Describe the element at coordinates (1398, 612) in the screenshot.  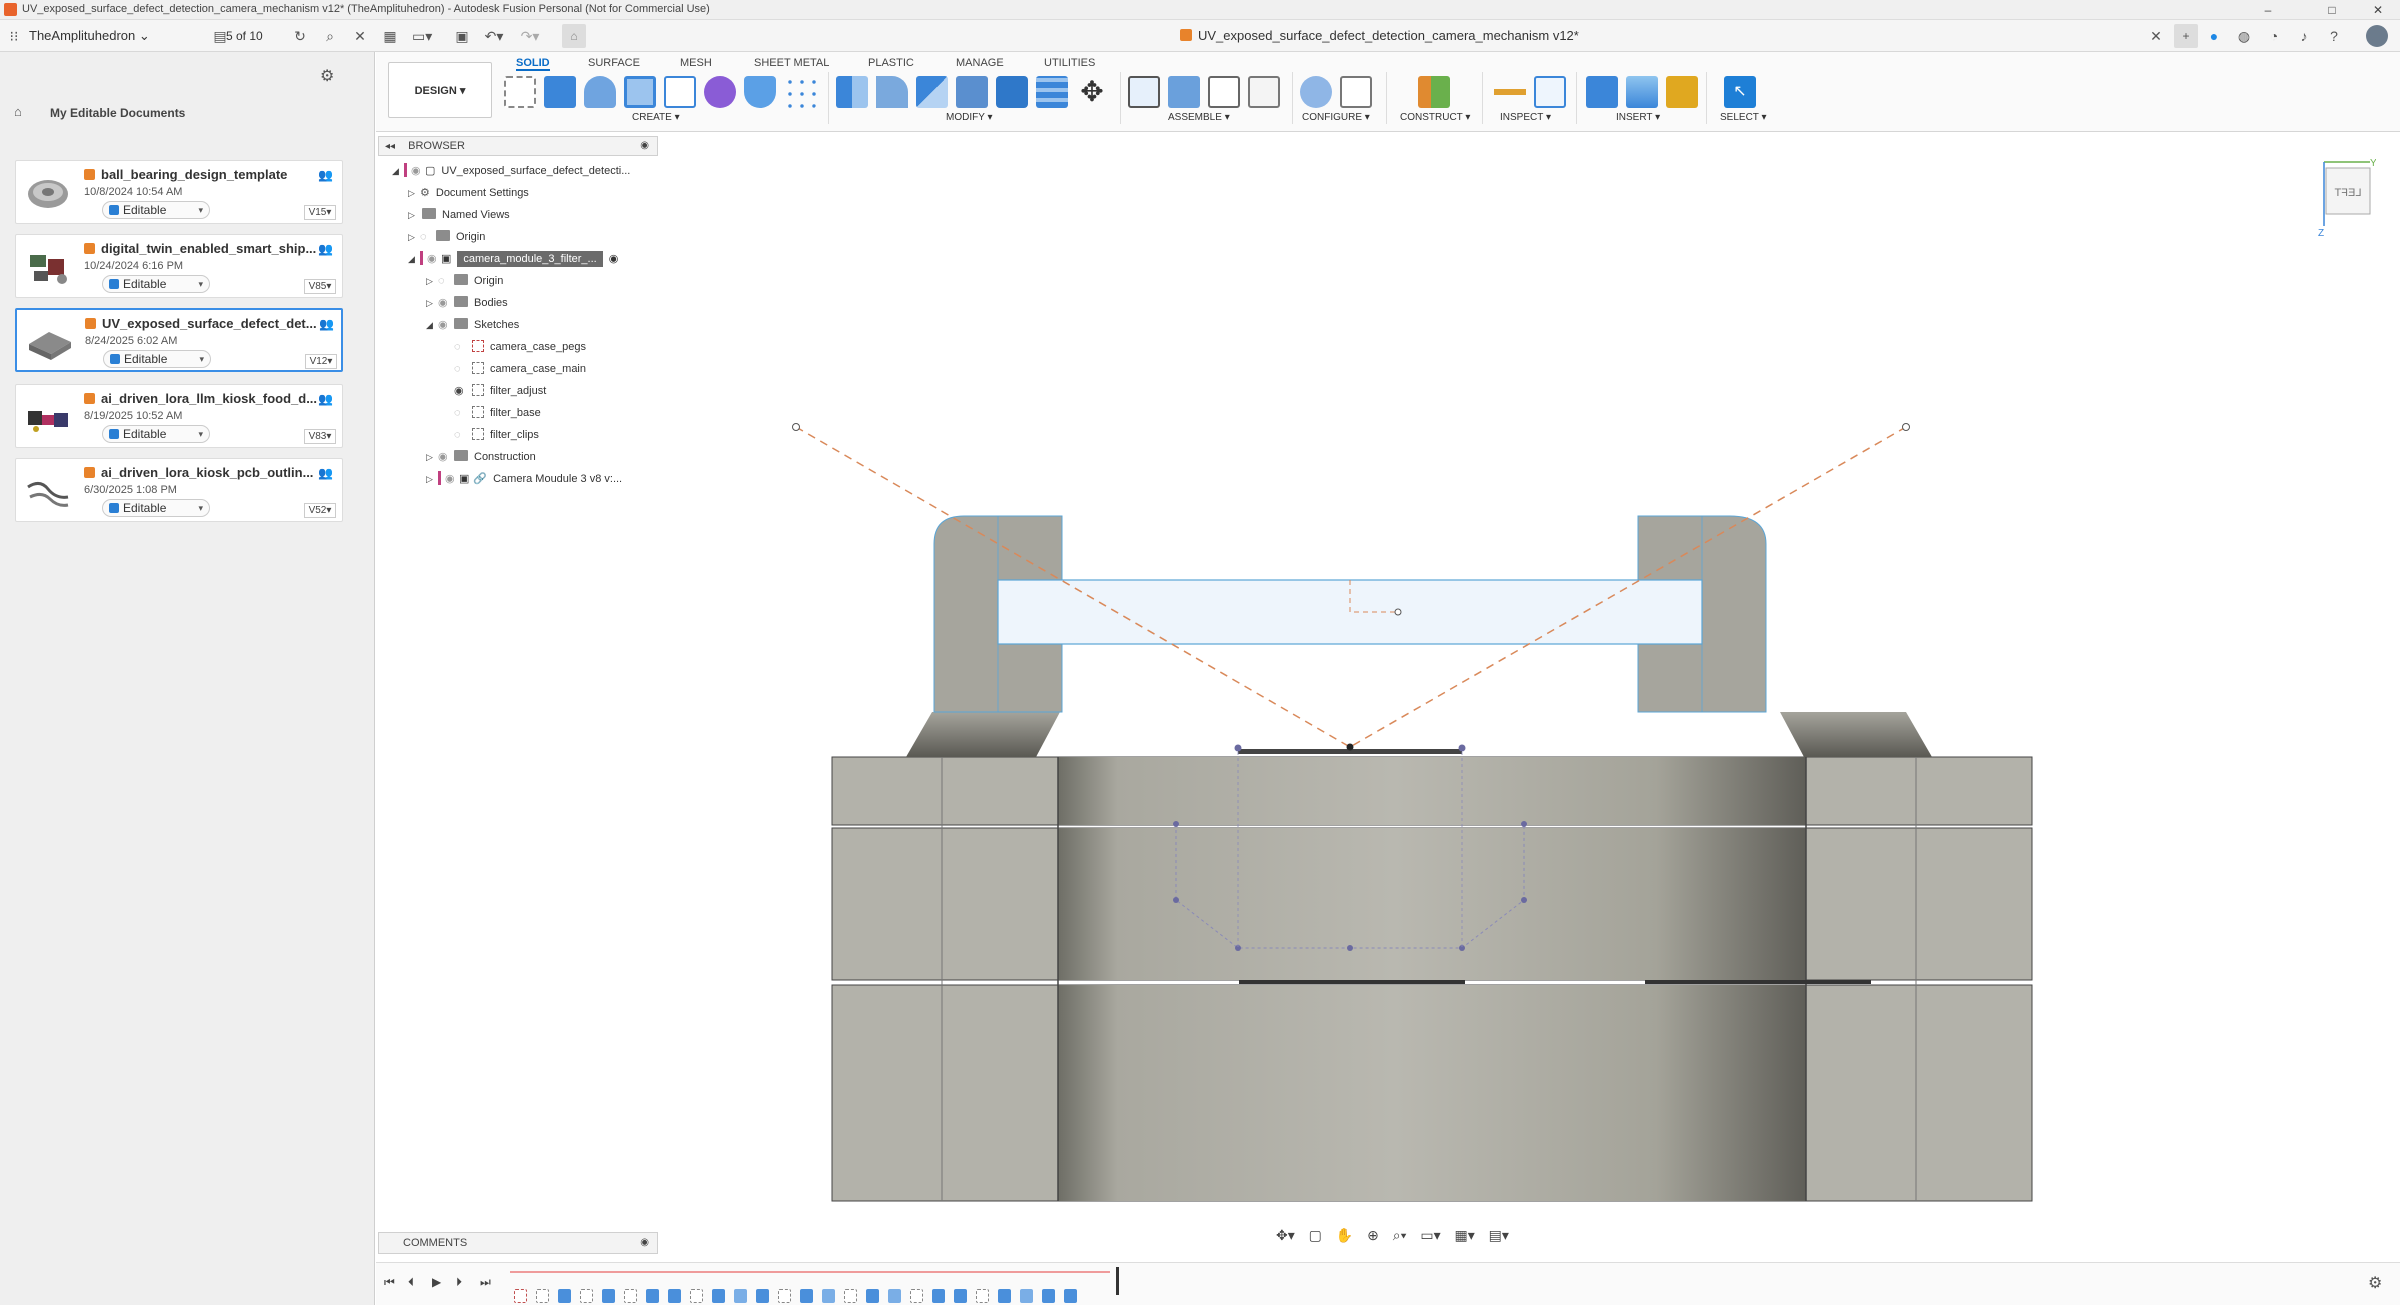
I see `sketch-point` at that location.